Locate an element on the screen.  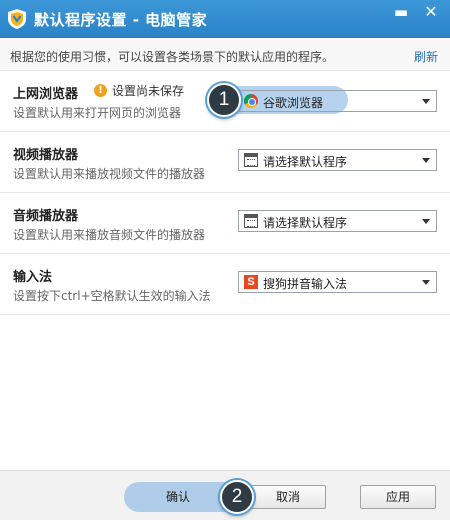
row-desc: 设置默认用来播放音频文件的播放器 is located at coordinates (109, 235).